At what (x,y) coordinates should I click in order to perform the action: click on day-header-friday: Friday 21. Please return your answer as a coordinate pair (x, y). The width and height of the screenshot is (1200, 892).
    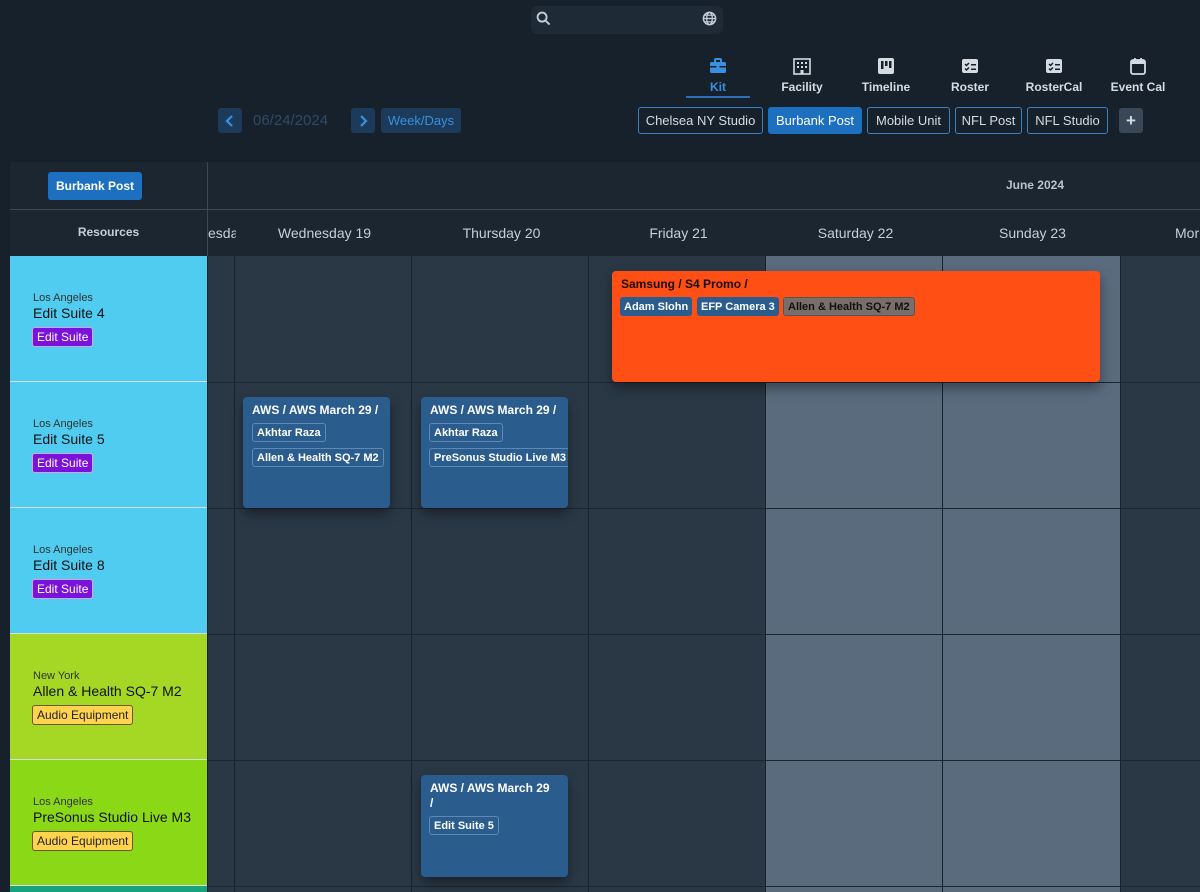
    Looking at the image, I should click on (678, 233).